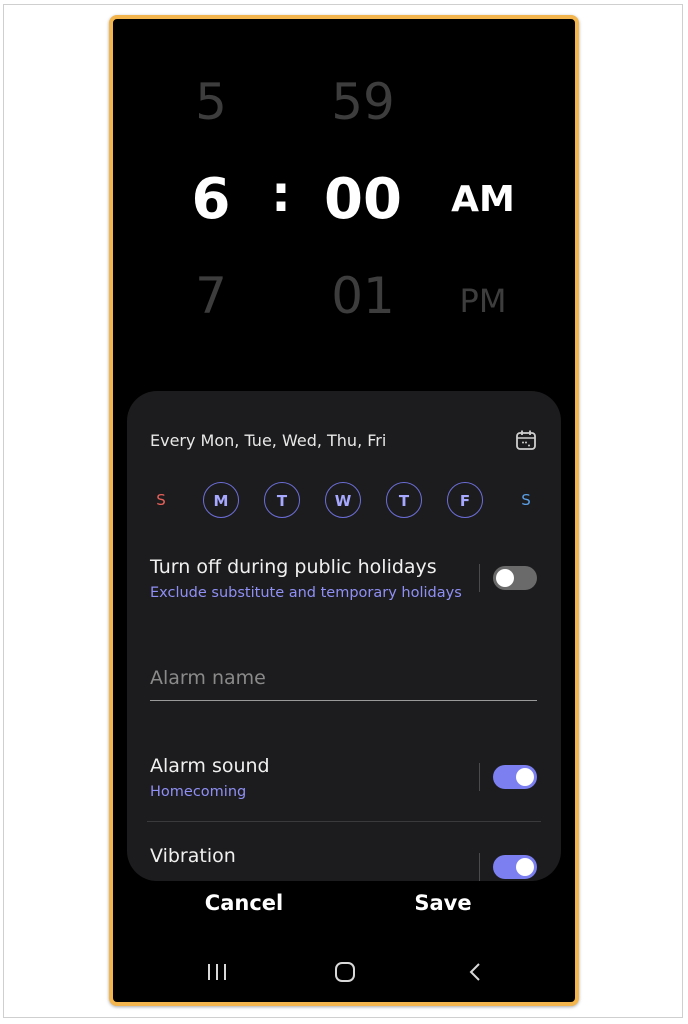 This screenshot has width=688, height=1024. I want to click on recent-apps-icon, so click(217, 974).